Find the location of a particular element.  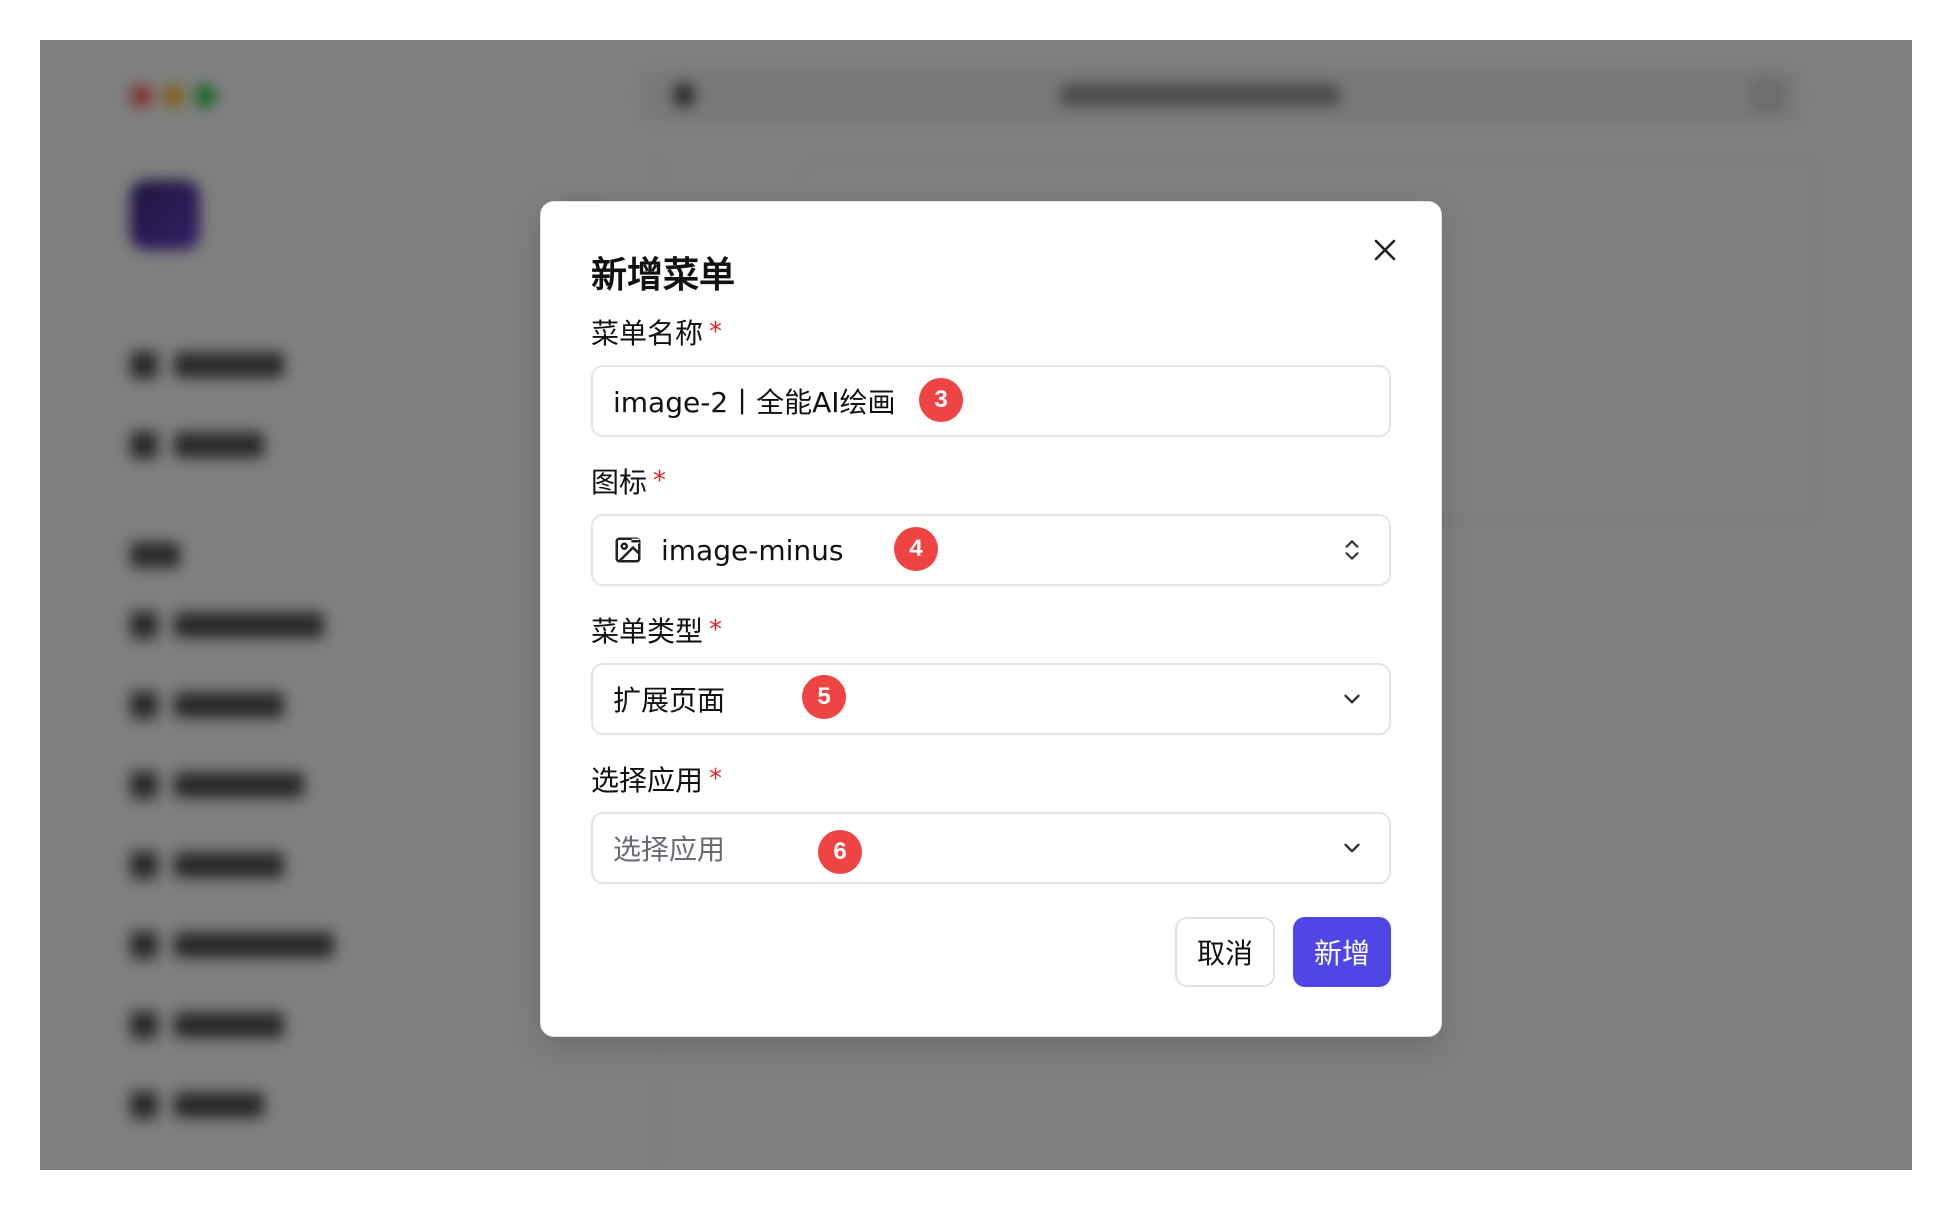

menu-name-label: 菜单名称 * is located at coordinates (656, 332).